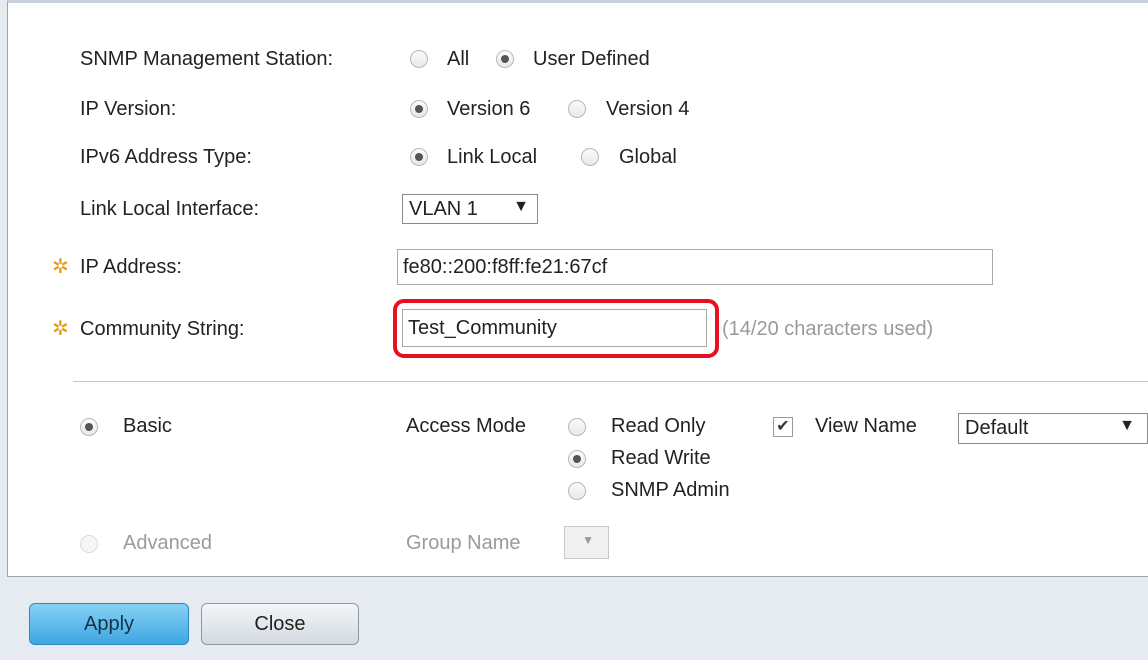  Describe the element at coordinates (419, 109) in the screenshot. I see `ip-version-6-radio` at that location.